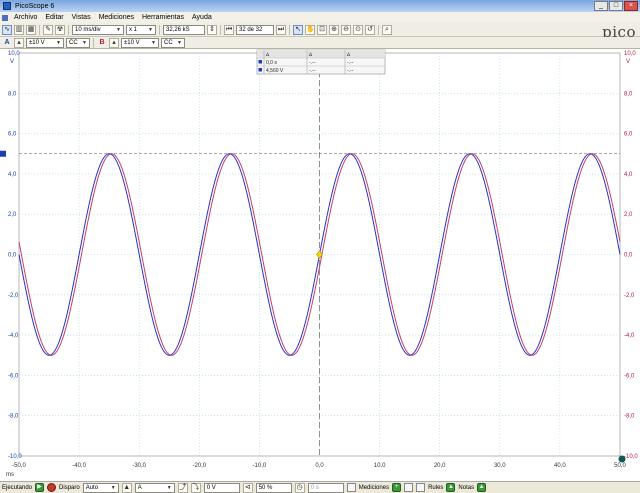  What do you see at coordinates (482, 487) in the screenshot?
I see `notes-button: ▲` at bounding box center [482, 487].